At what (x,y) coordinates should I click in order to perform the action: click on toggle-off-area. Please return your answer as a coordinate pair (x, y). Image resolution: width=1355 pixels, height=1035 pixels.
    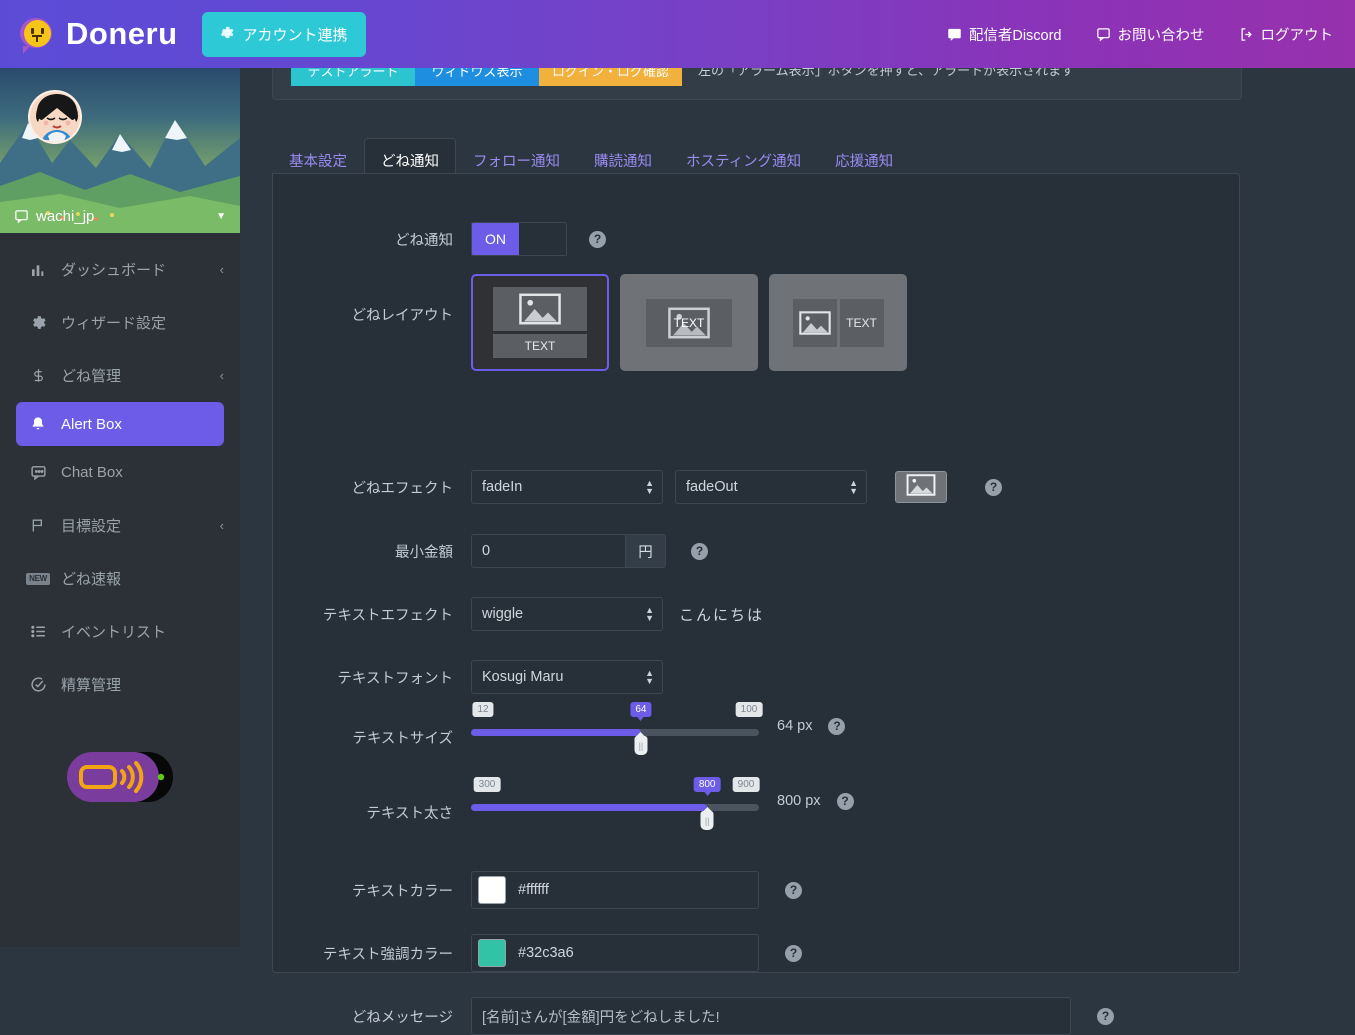
    Looking at the image, I should click on (542, 239).